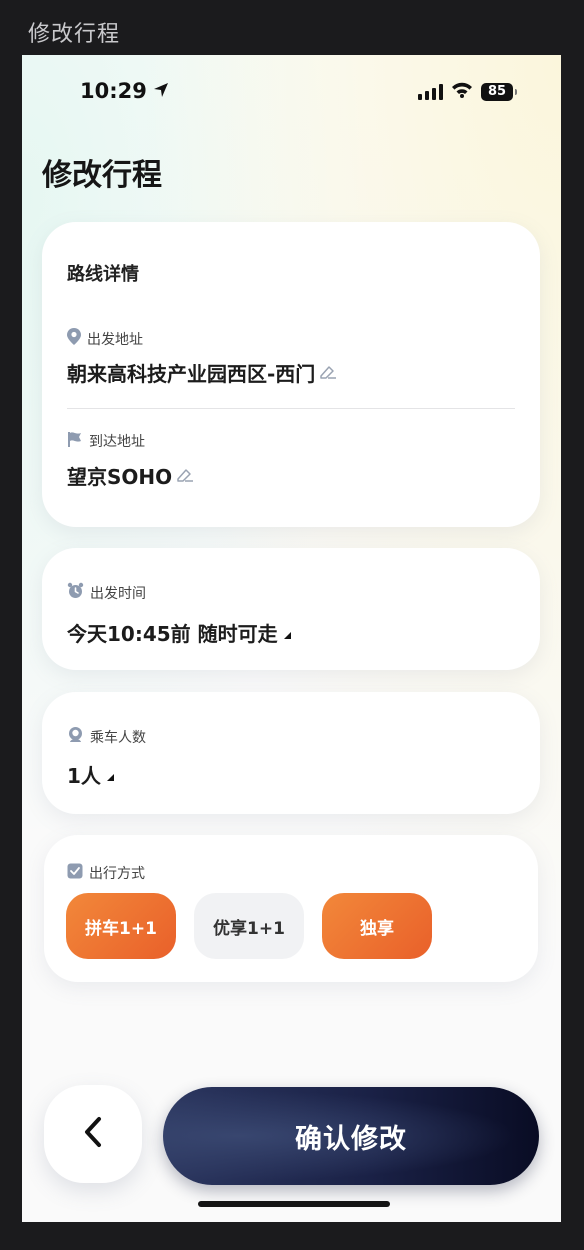  I want to click on passenger-count-value: 1人, so click(91, 774).